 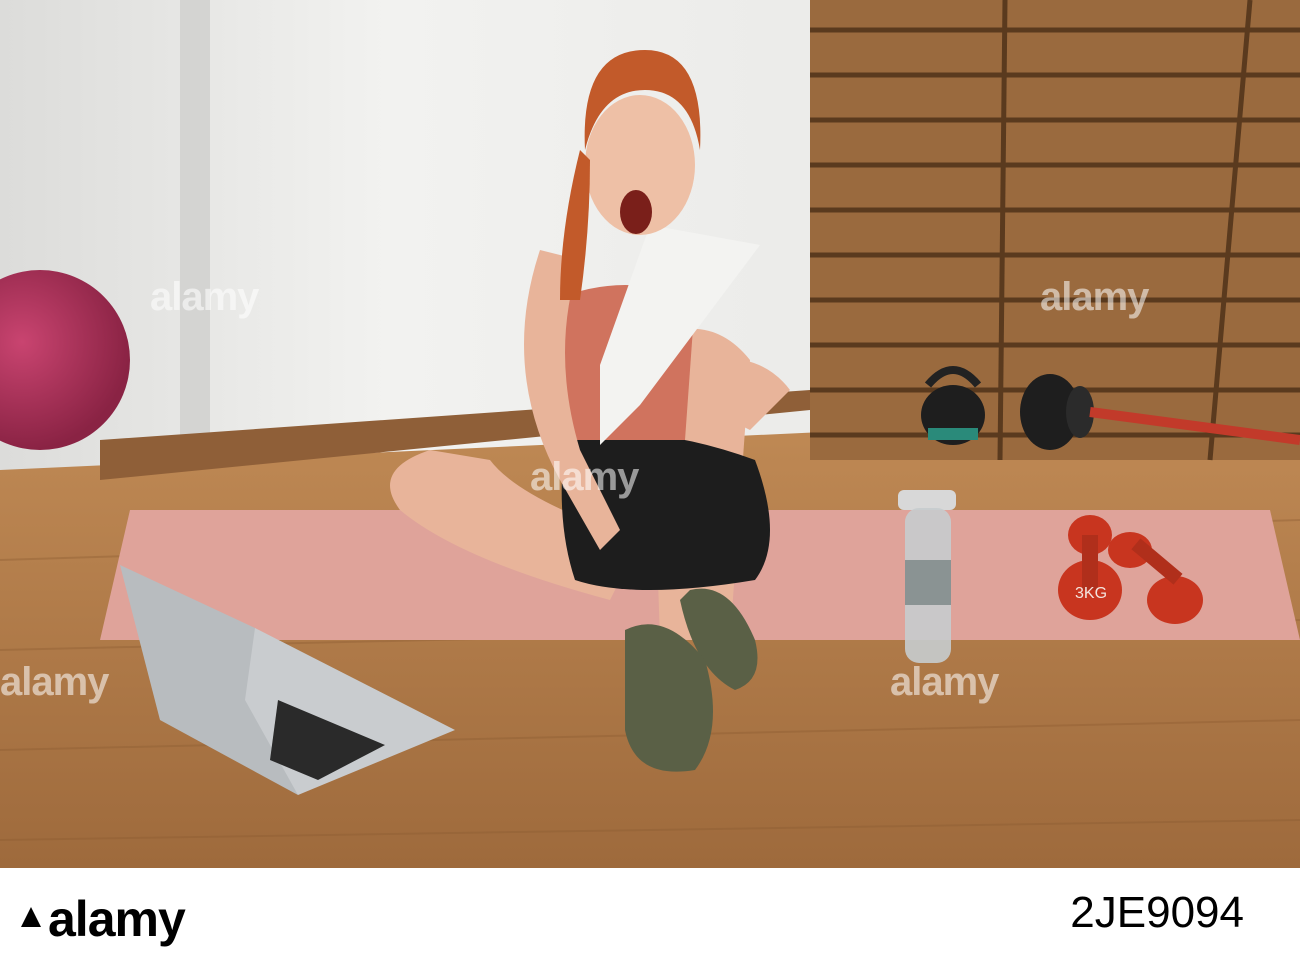 I want to click on alamy-a-icon, so click(x=31, y=917).